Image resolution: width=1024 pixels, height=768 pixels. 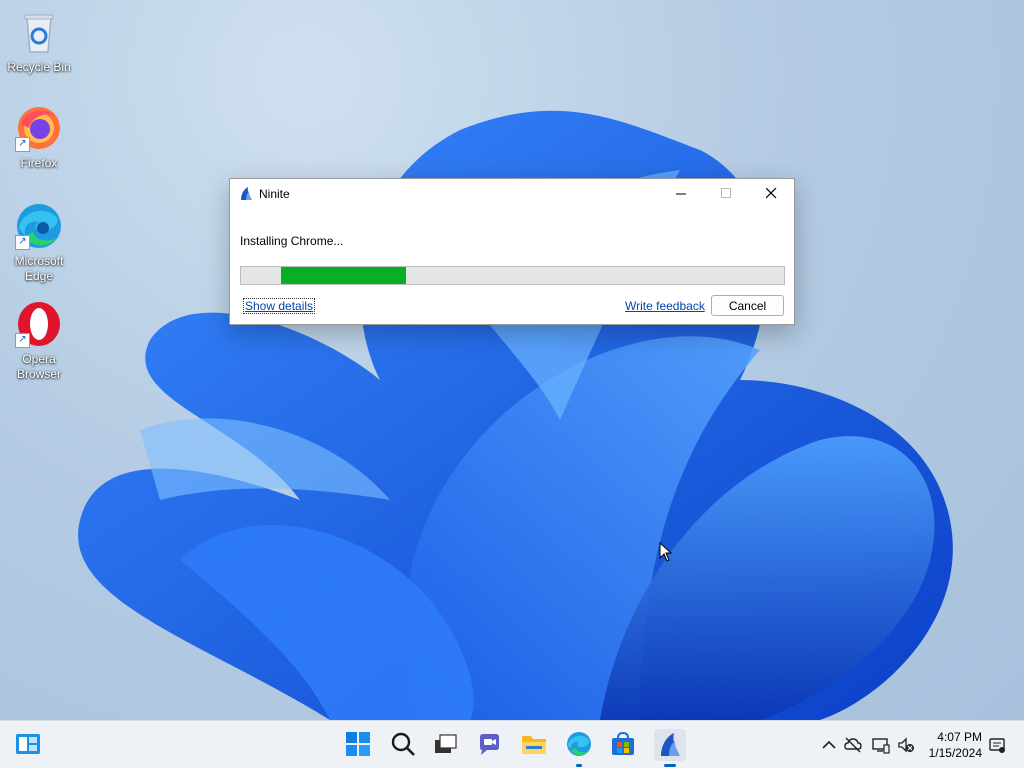 What do you see at coordinates (959, 737) in the screenshot?
I see `clock-time: 4:07 PM` at bounding box center [959, 737].